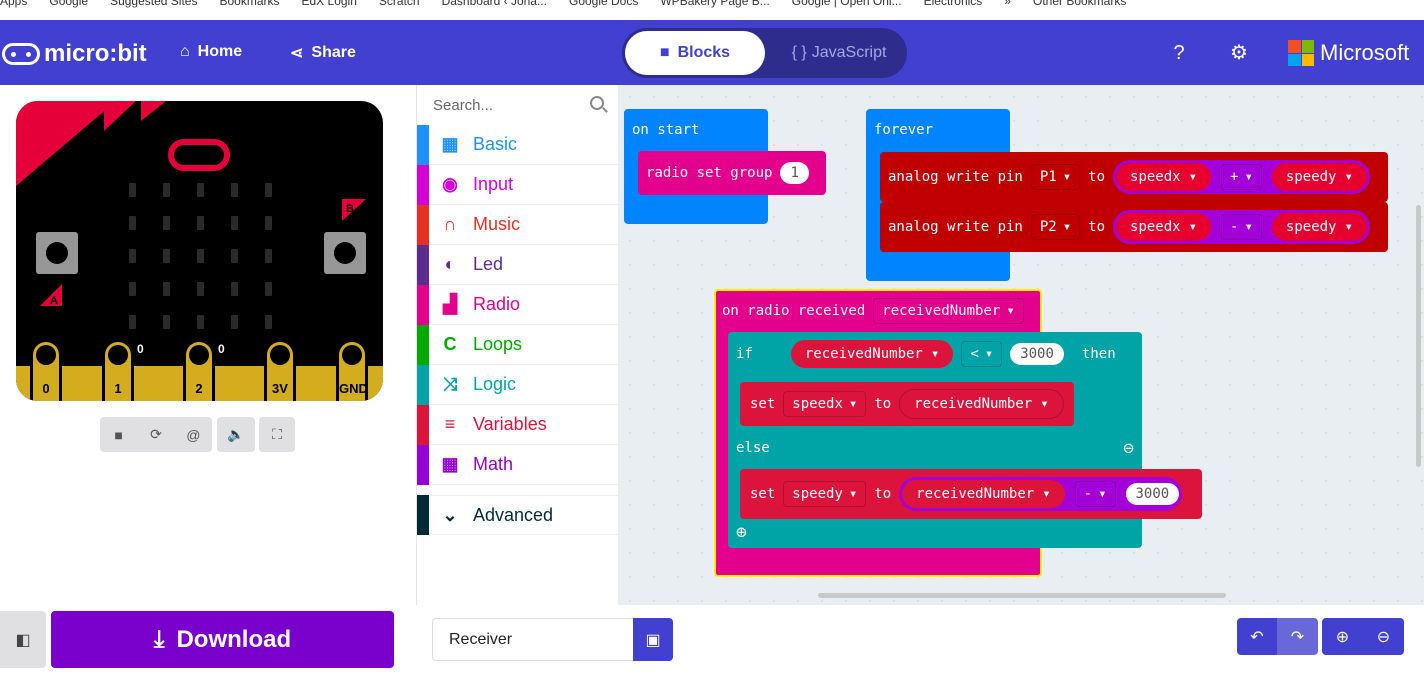 The height and width of the screenshot is (675, 1424). What do you see at coordinates (23, 639) in the screenshot?
I see `collapse-sim-button: ◧` at bounding box center [23, 639].